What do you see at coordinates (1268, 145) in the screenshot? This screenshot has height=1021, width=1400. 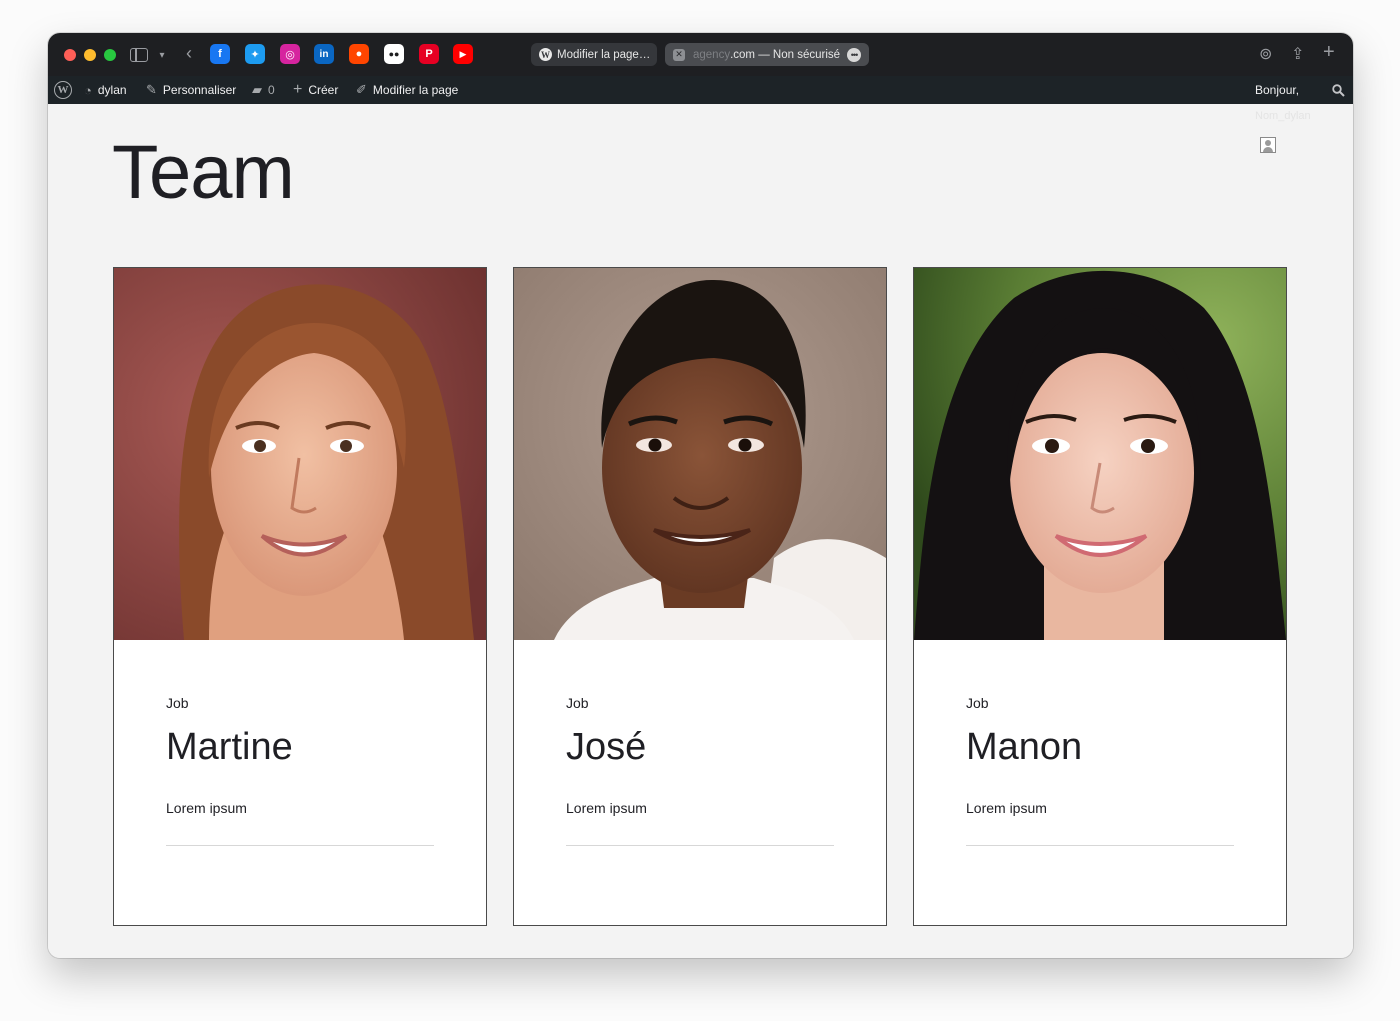 I see `avatar` at bounding box center [1268, 145].